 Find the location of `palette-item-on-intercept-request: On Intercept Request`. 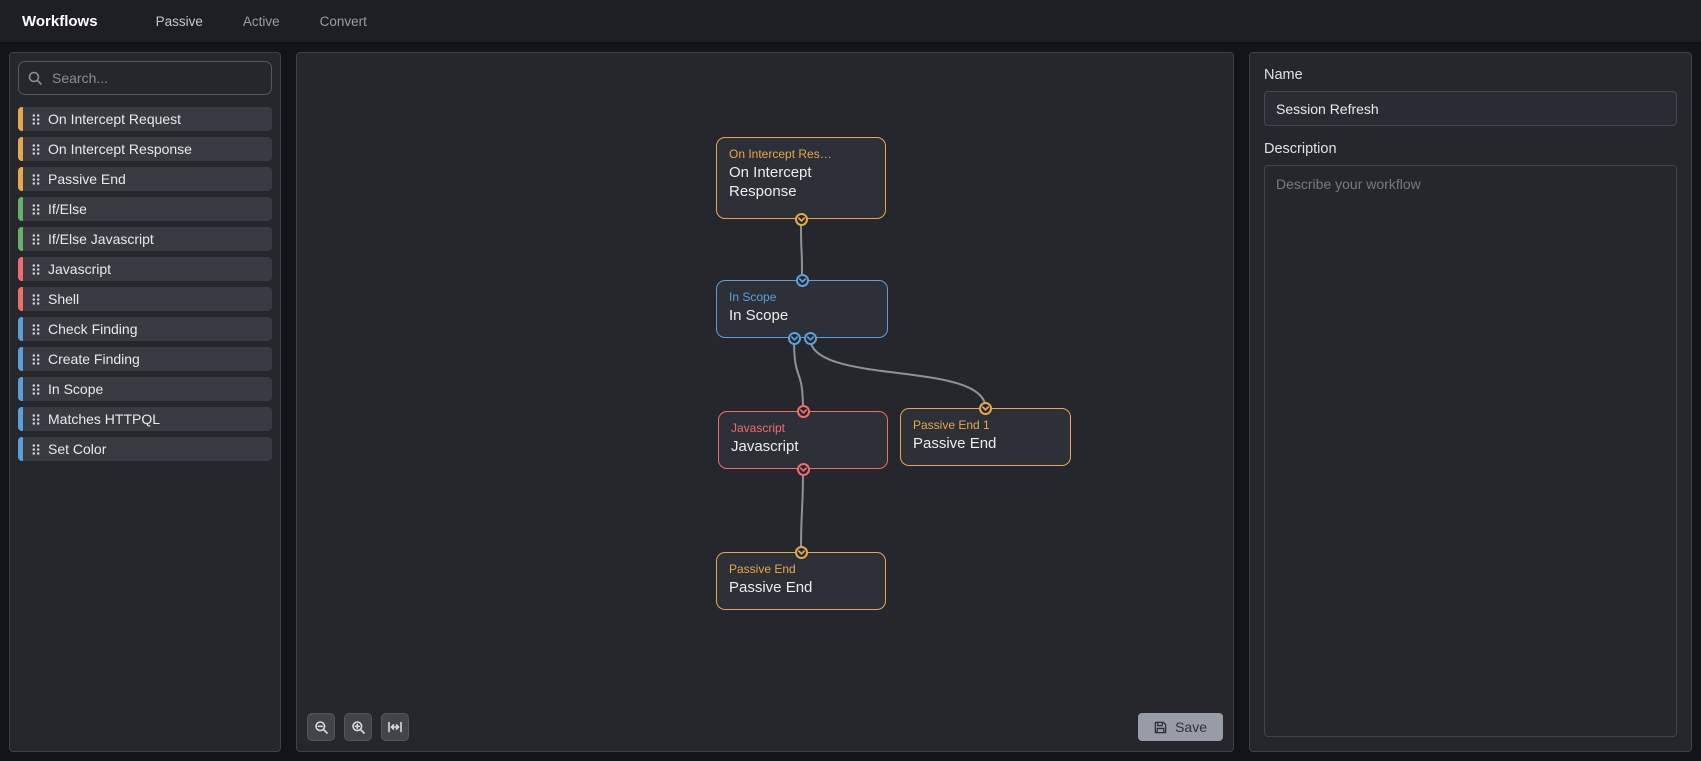

palette-item-on-intercept-request: On Intercept Request is located at coordinates (145, 119).